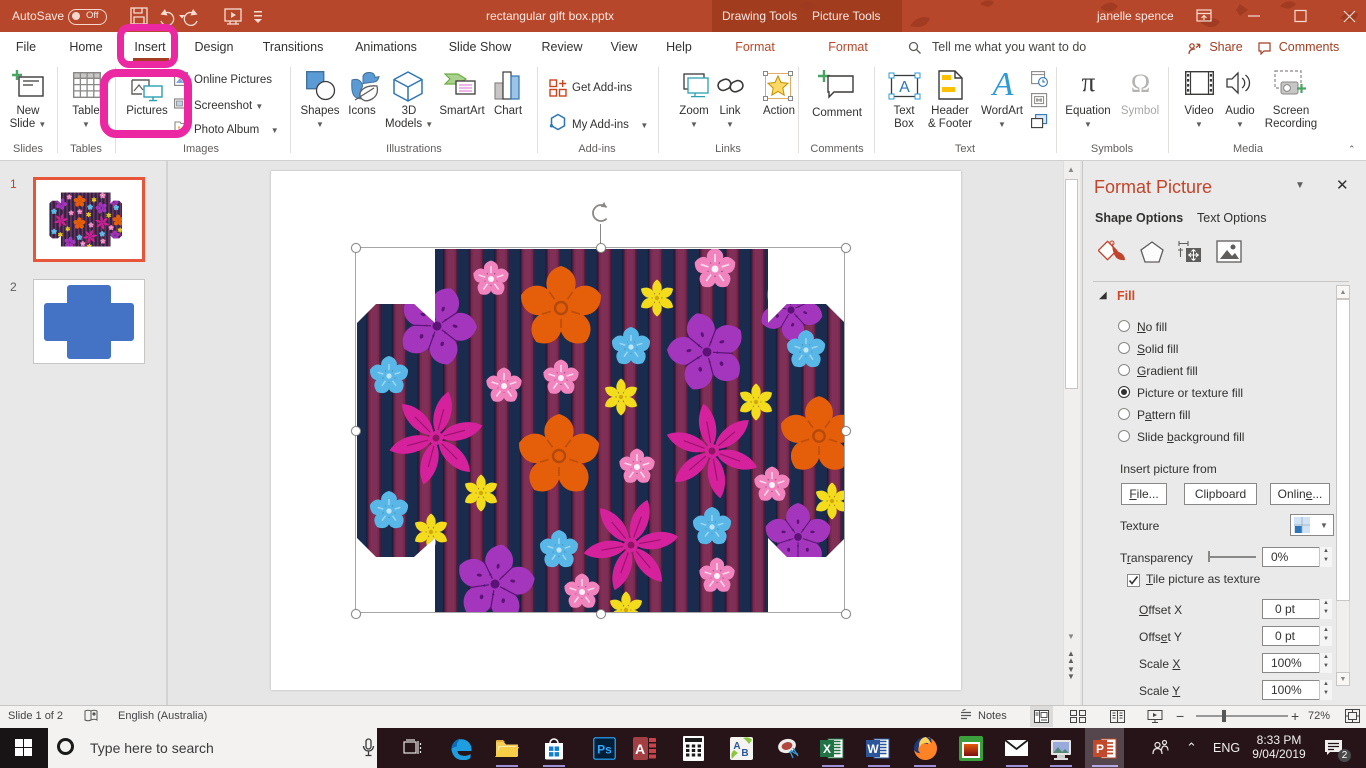  I want to click on svg-text: P, so click(1100, 749).